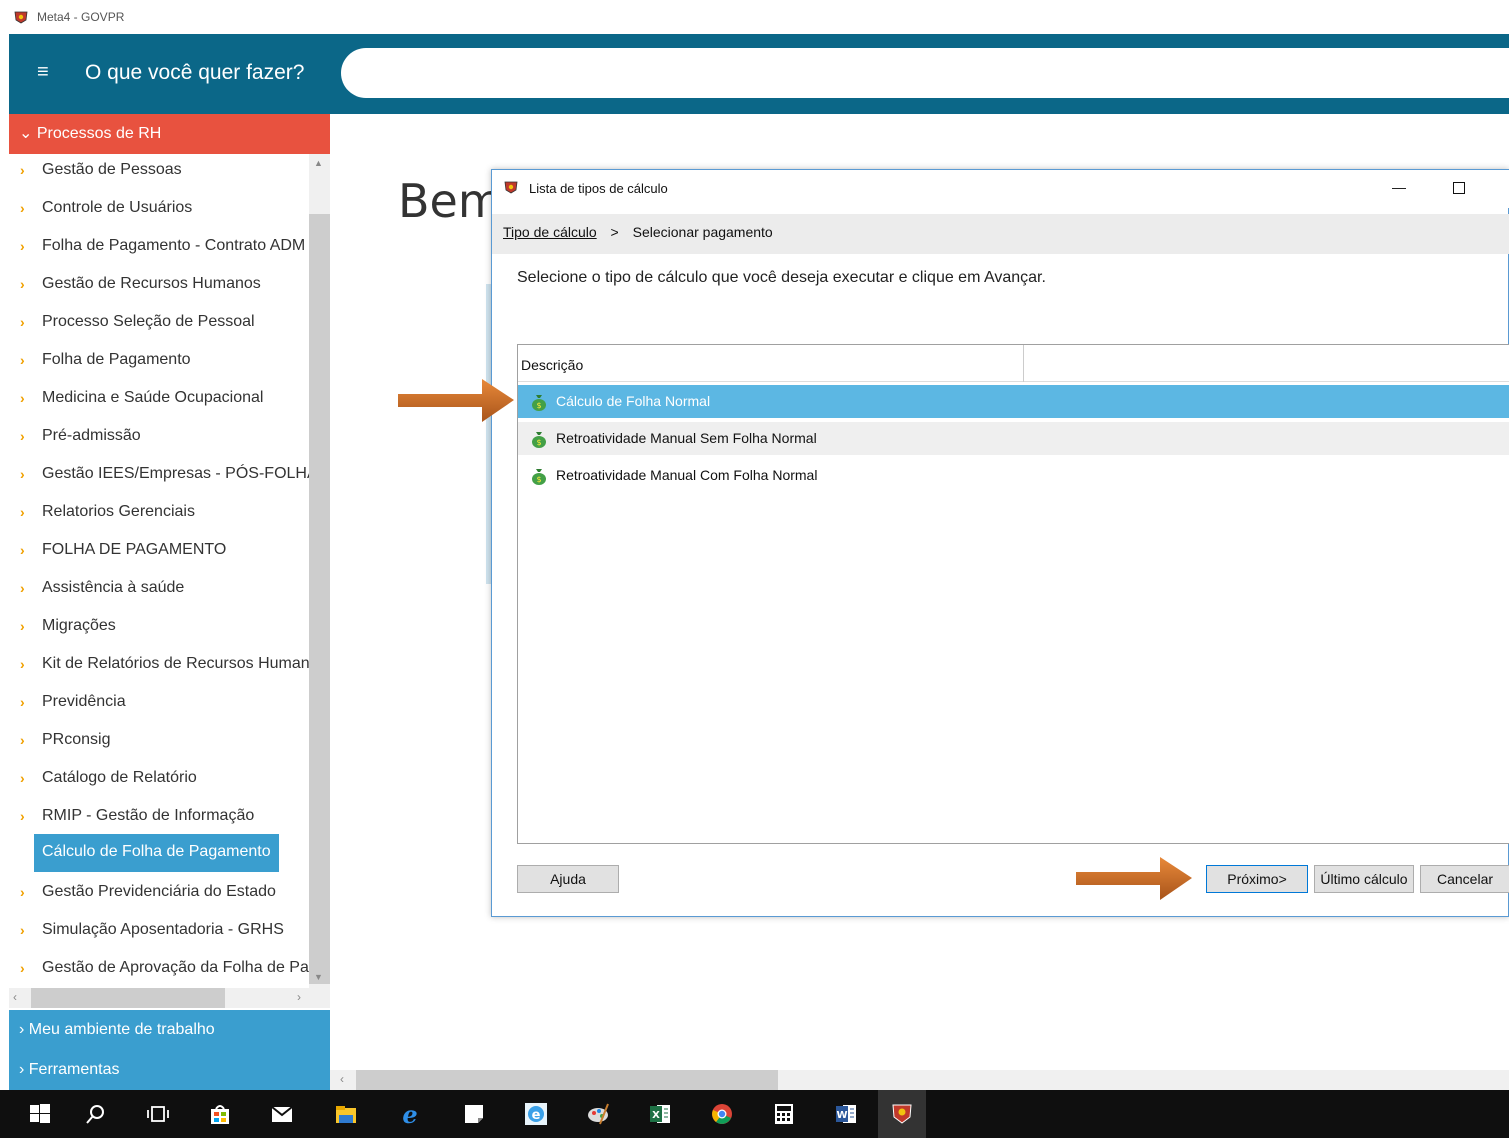 The image size is (1509, 1138). Describe the element at coordinates (318, 163) in the screenshot. I see `scroll-up-icon: ▲` at that location.